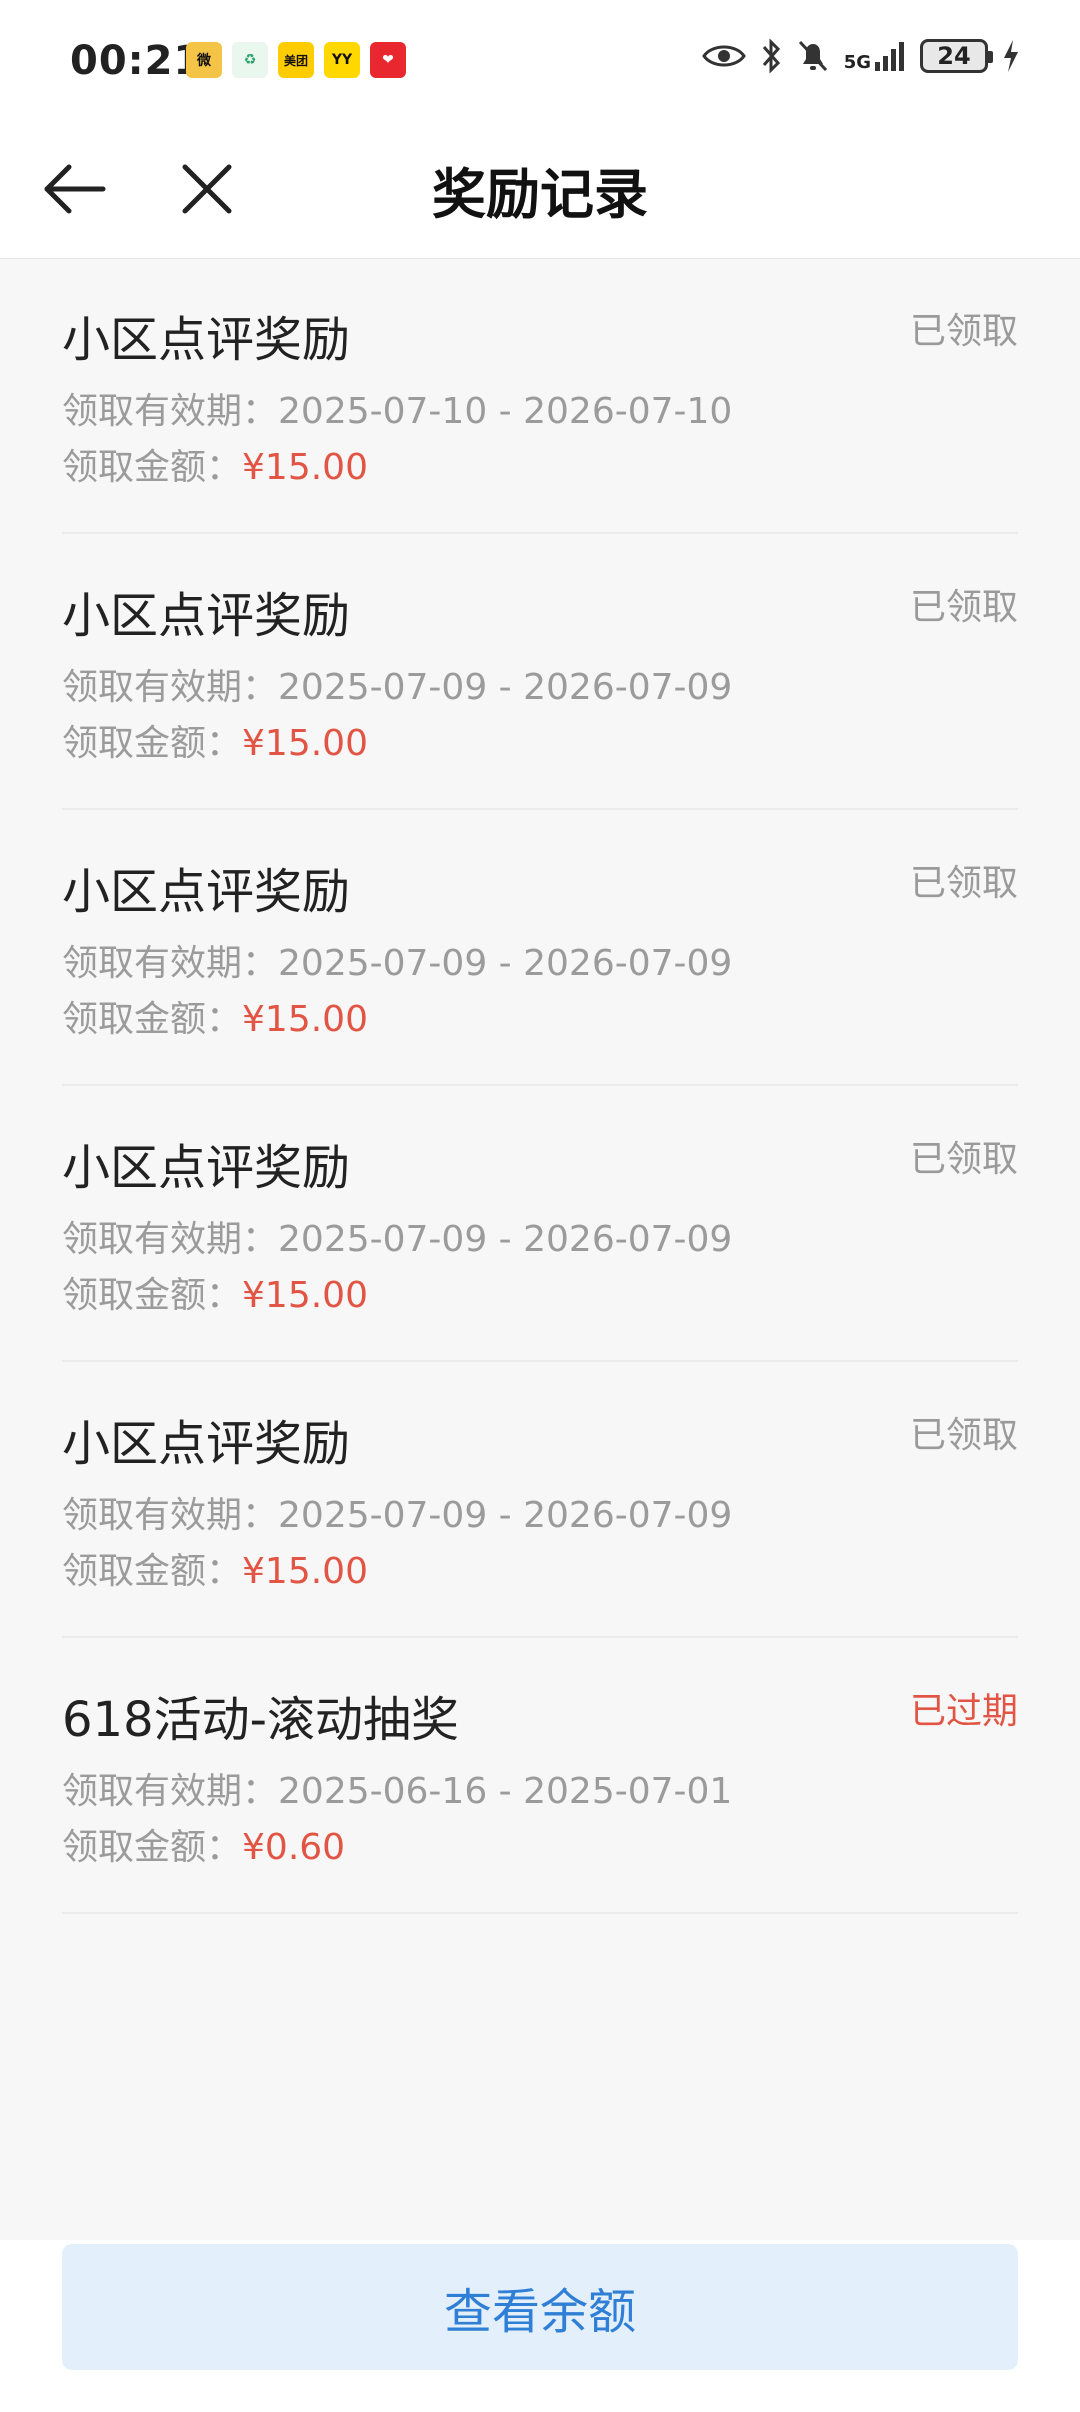 Image resolution: width=1080 pixels, height=2412 pixels. I want to click on status-bar: 00:21 微 ♻ 美团 YY ❤ 5G 24, so click(540, 60).